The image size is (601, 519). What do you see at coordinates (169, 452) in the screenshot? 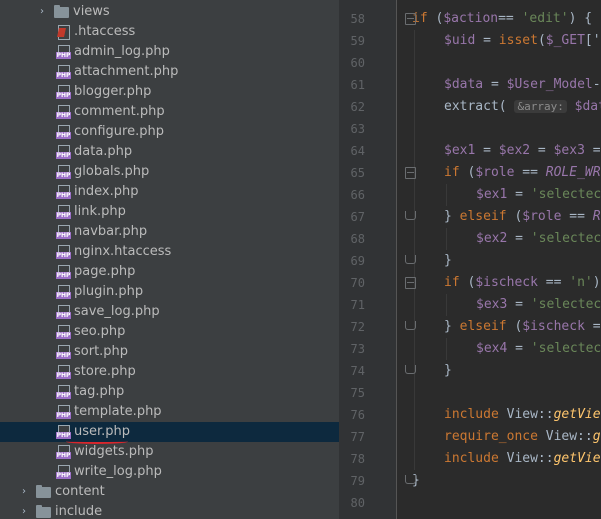
I see `tree-file-item: PHP widgets.php` at bounding box center [169, 452].